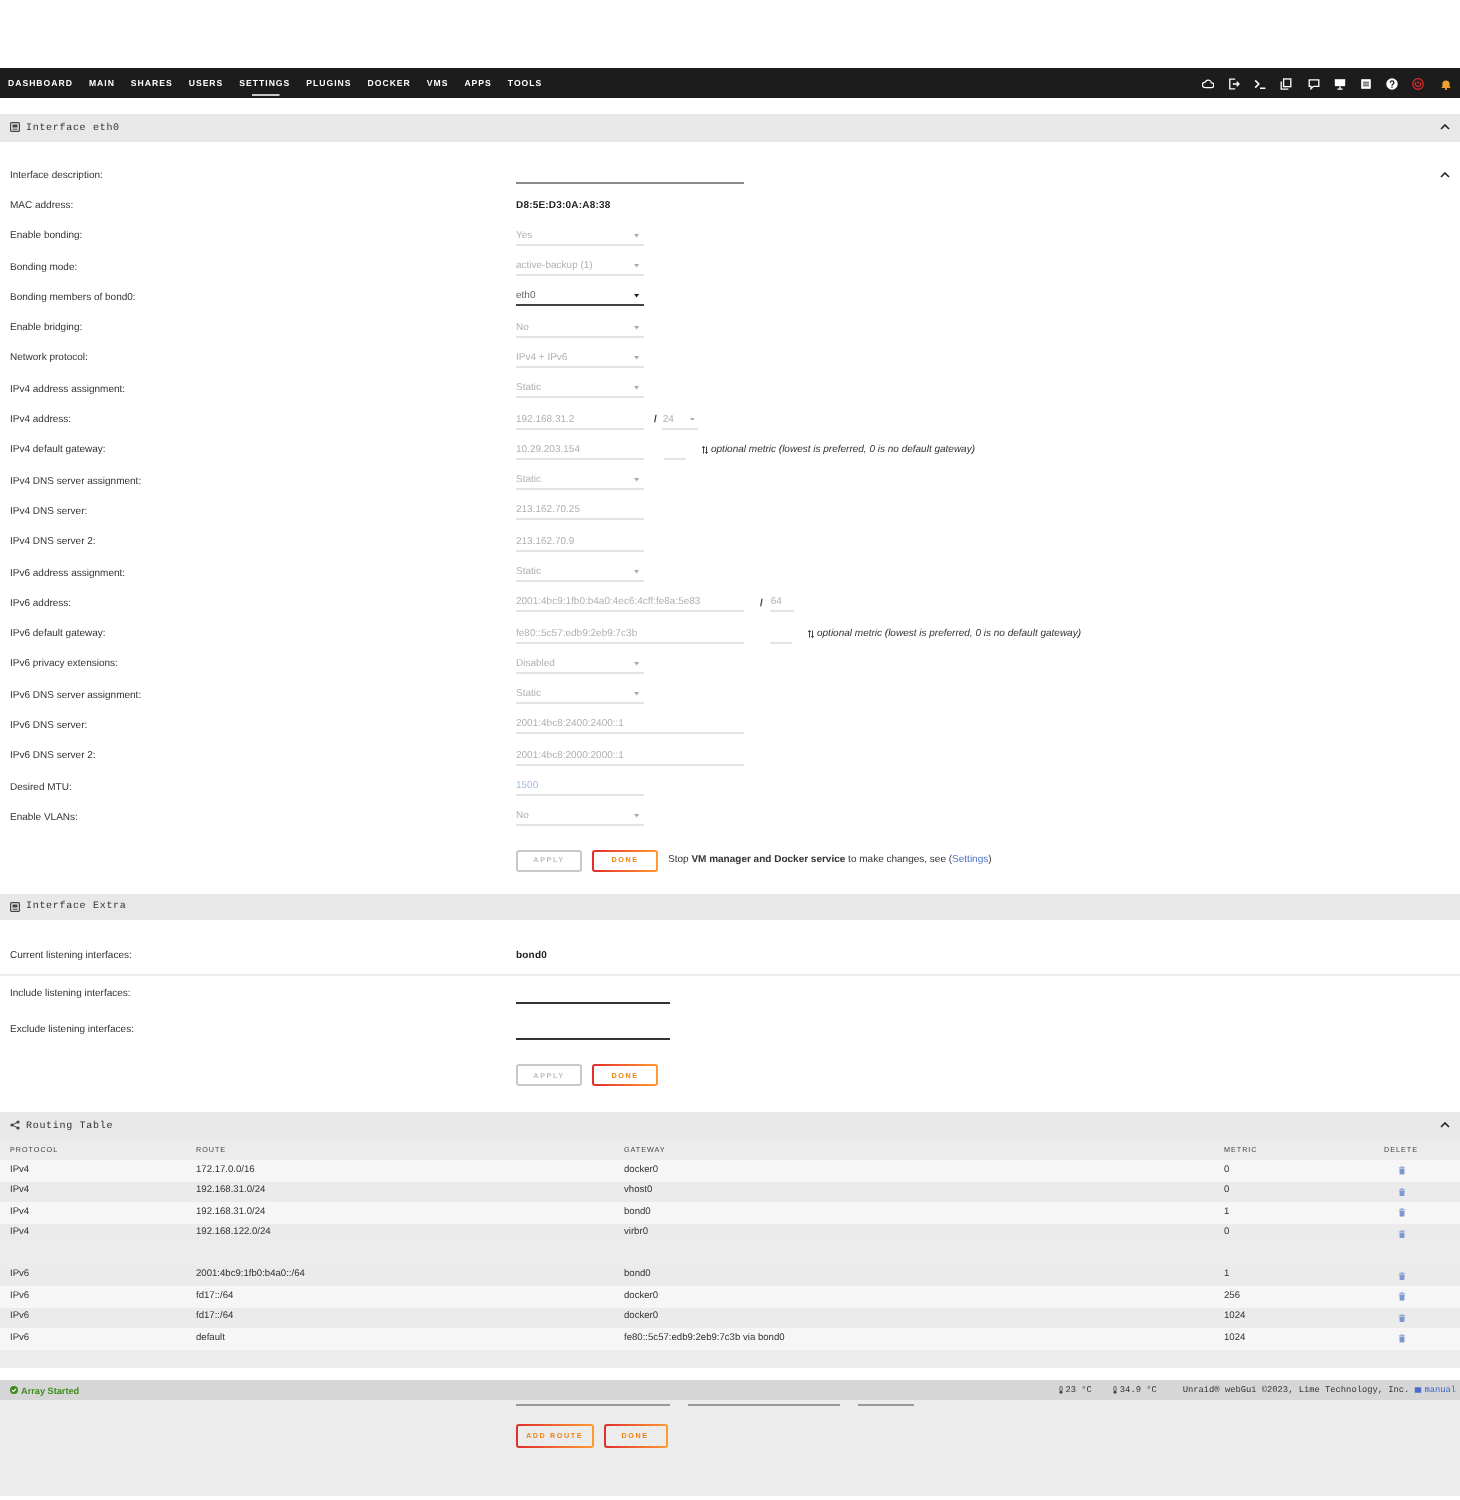 Image resolution: width=1460 pixels, height=1500 pixels. Describe the element at coordinates (1445, 83) in the screenshot. I see `bell-icon` at that location.